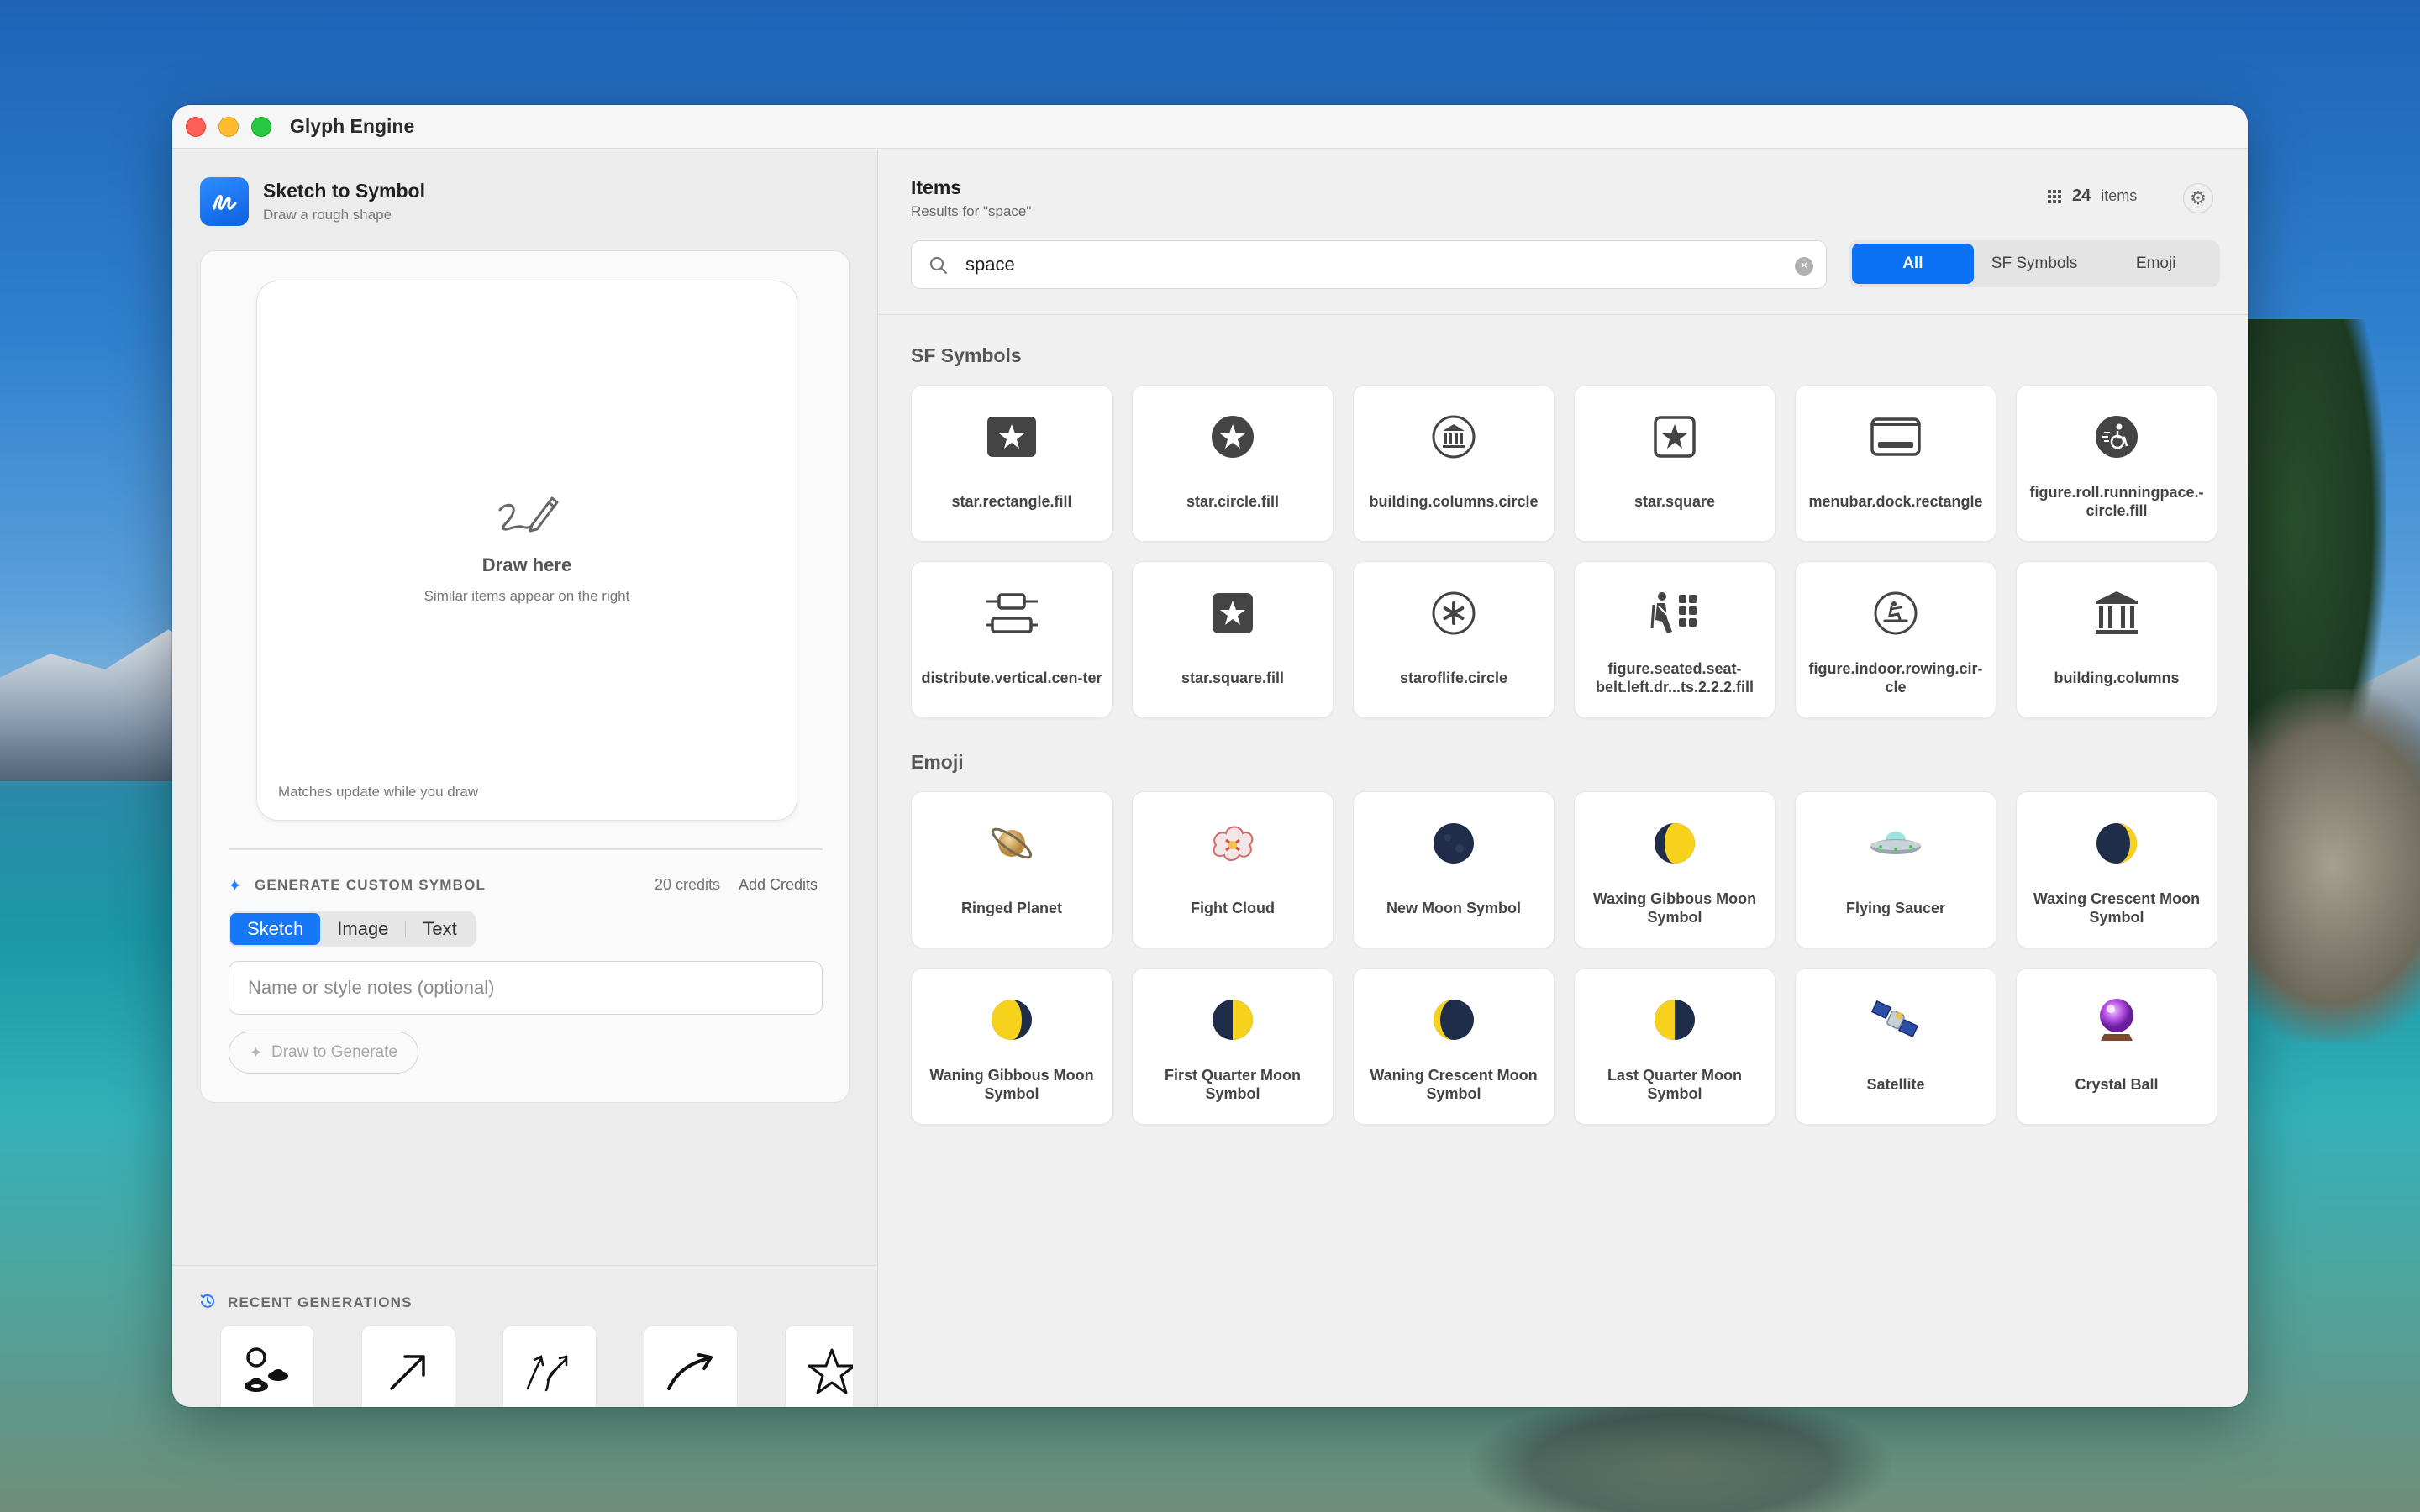  I want to click on symbol-tile: menubar.dock.rectangle, so click(1895, 463).